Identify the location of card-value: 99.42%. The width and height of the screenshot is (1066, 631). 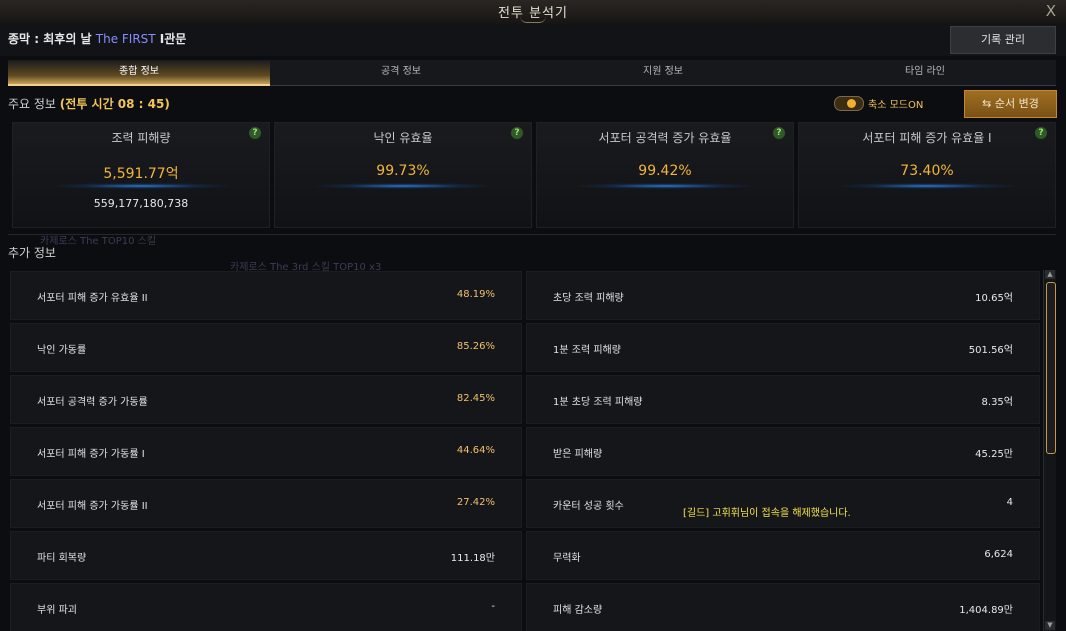
(665, 171).